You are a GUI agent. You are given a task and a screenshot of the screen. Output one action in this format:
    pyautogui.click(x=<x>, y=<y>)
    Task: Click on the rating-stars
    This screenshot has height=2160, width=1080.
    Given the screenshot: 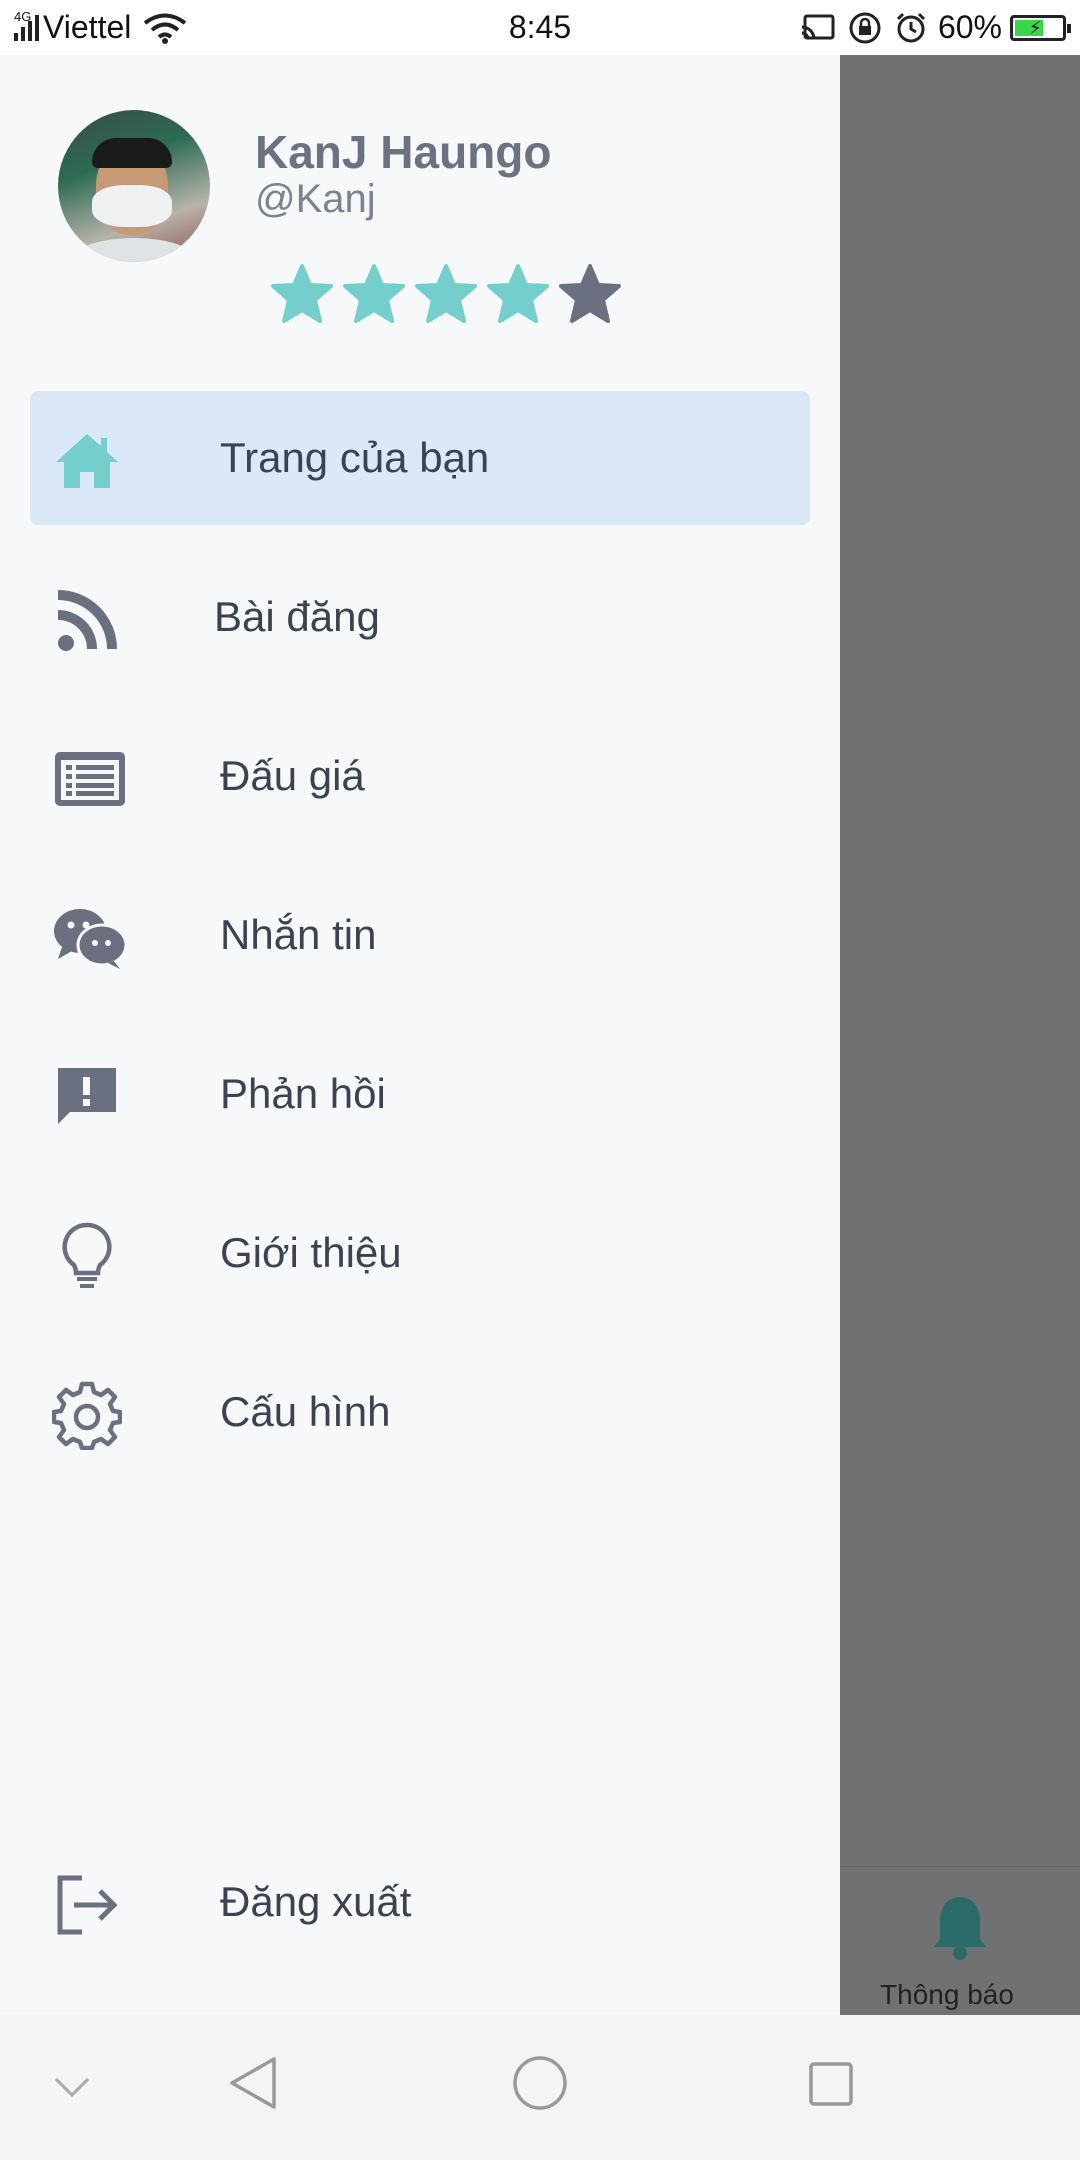 What is the action you would take?
    pyautogui.click(x=446, y=294)
    